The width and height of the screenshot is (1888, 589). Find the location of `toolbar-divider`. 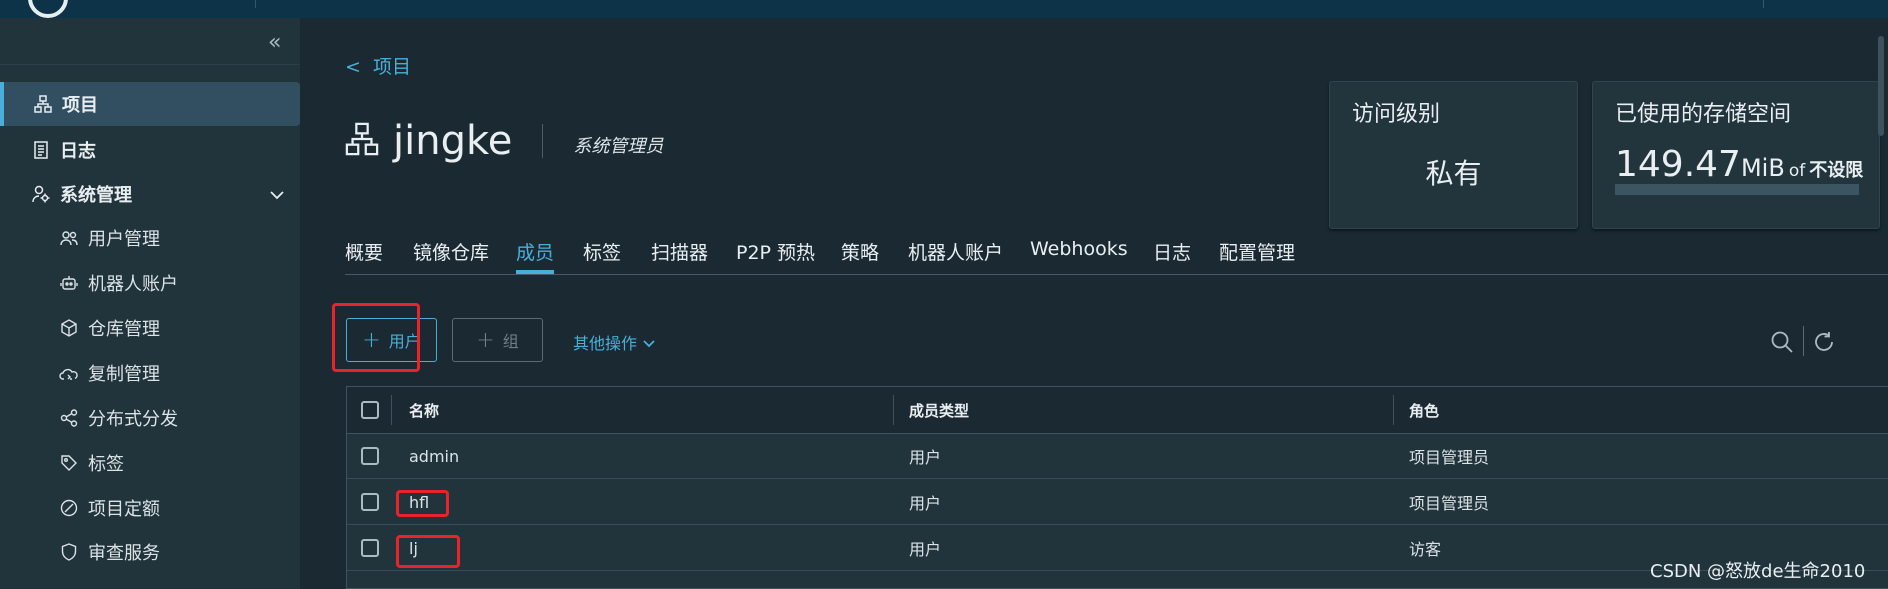

toolbar-divider is located at coordinates (1803, 341).